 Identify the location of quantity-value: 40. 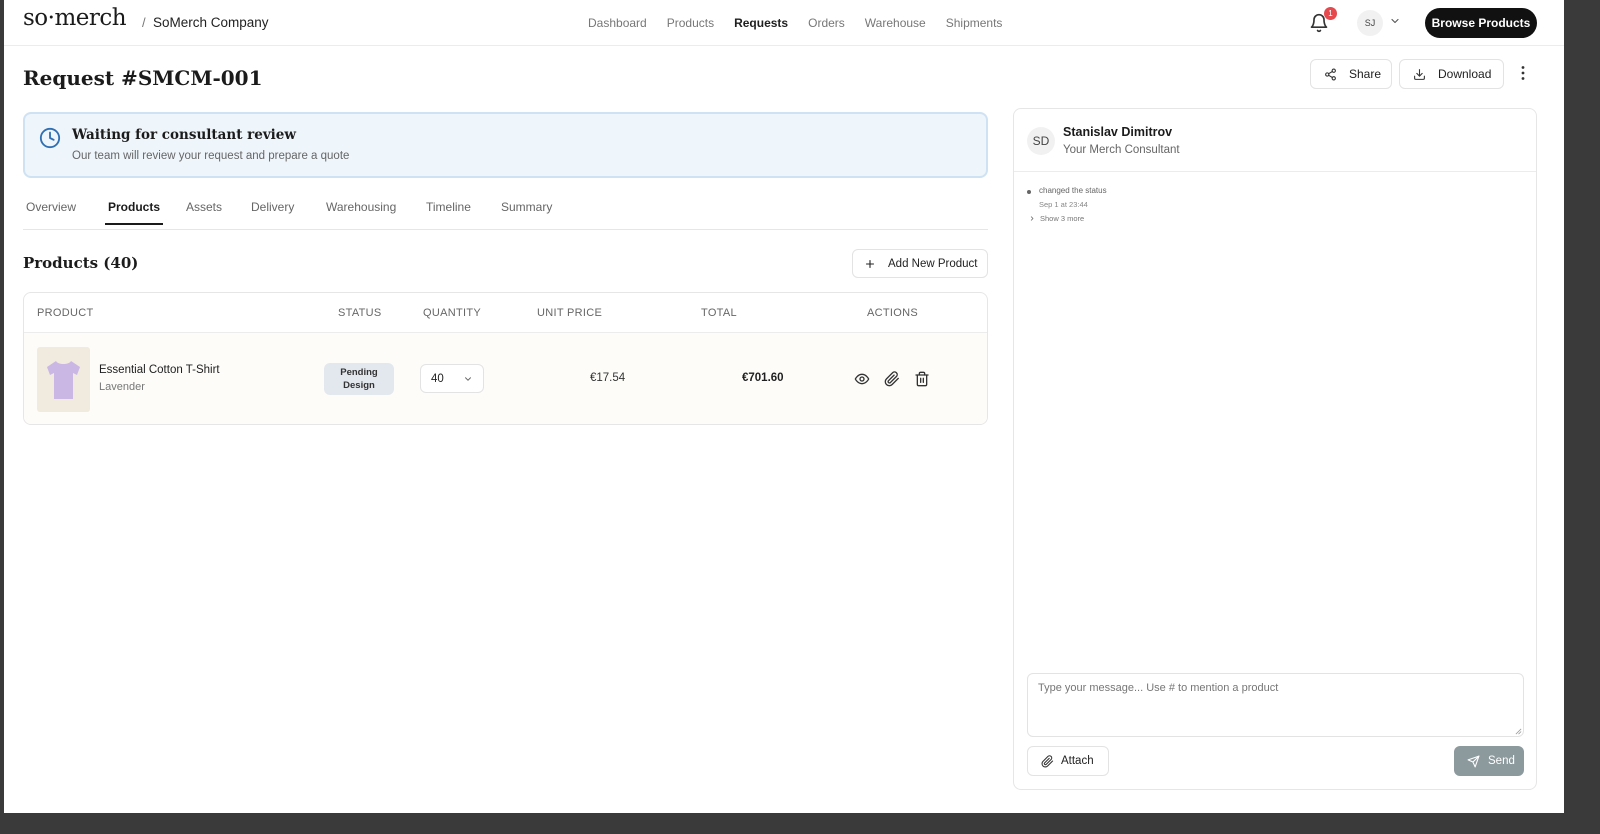
(437, 379).